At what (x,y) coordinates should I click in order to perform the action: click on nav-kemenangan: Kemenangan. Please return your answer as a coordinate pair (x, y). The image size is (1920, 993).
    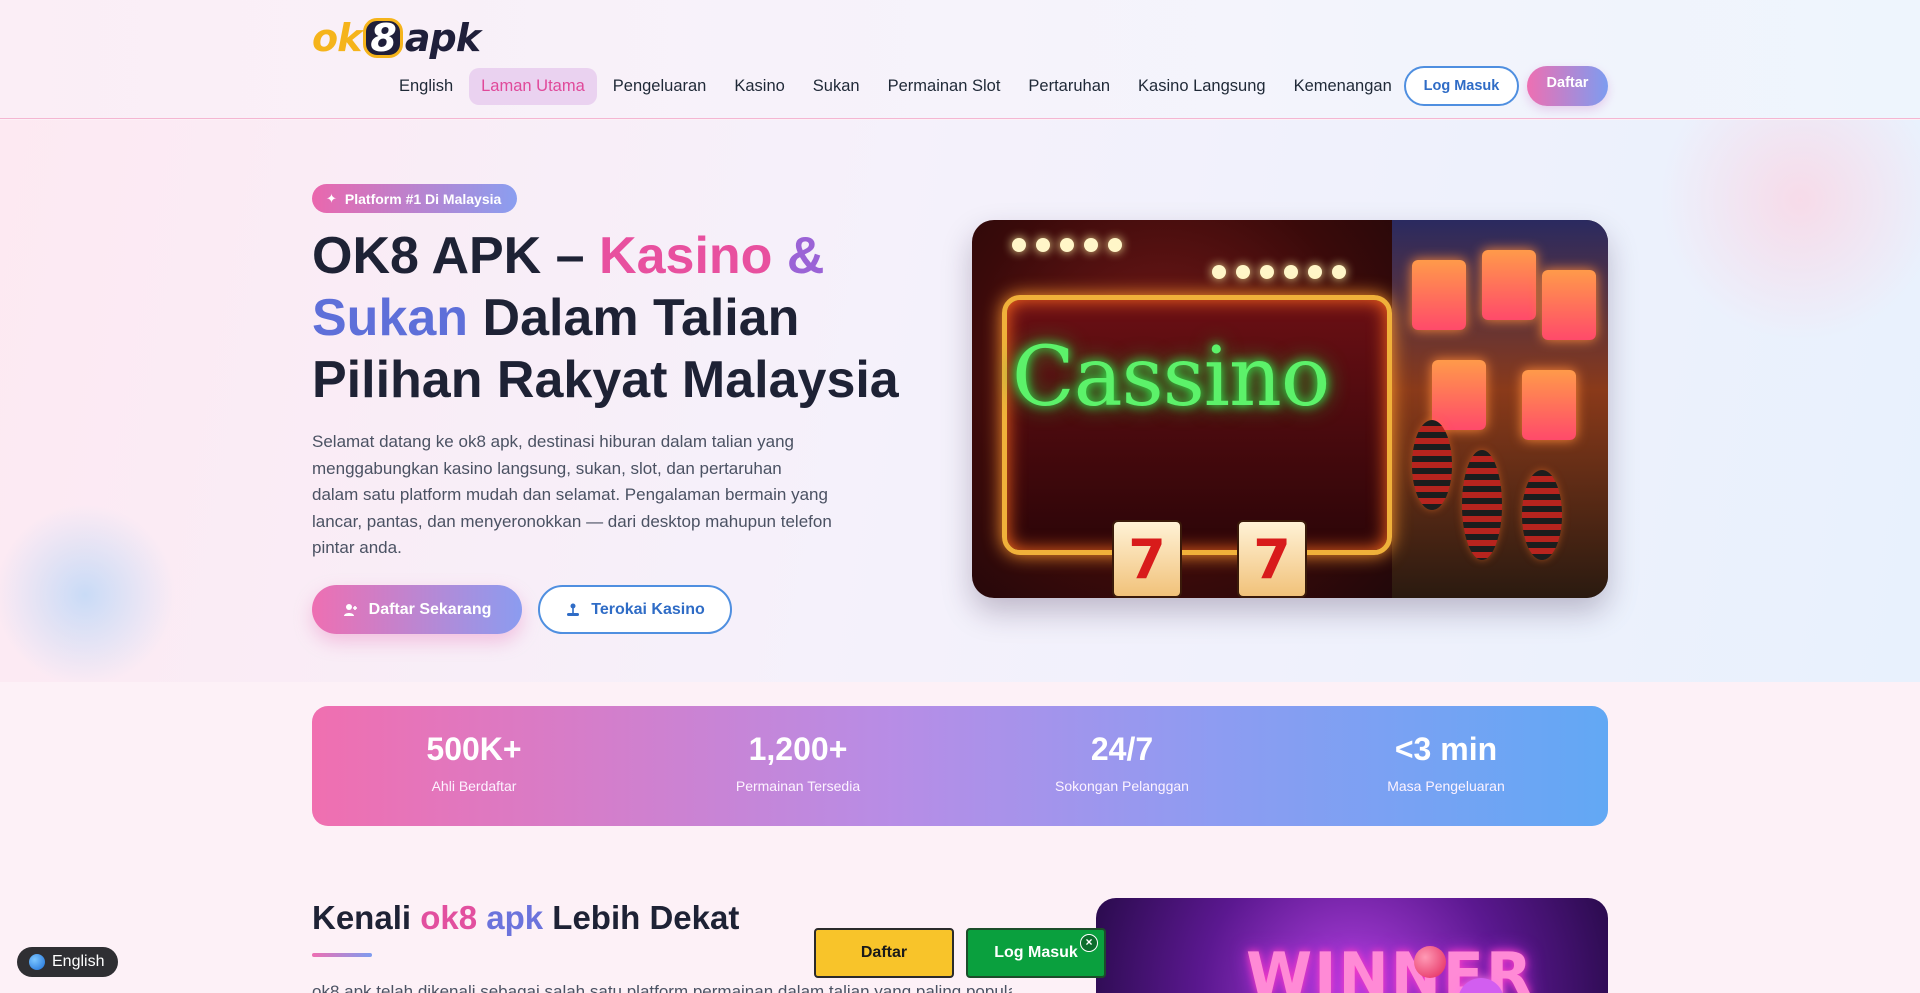
    Looking at the image, I should click on (1343, 86).